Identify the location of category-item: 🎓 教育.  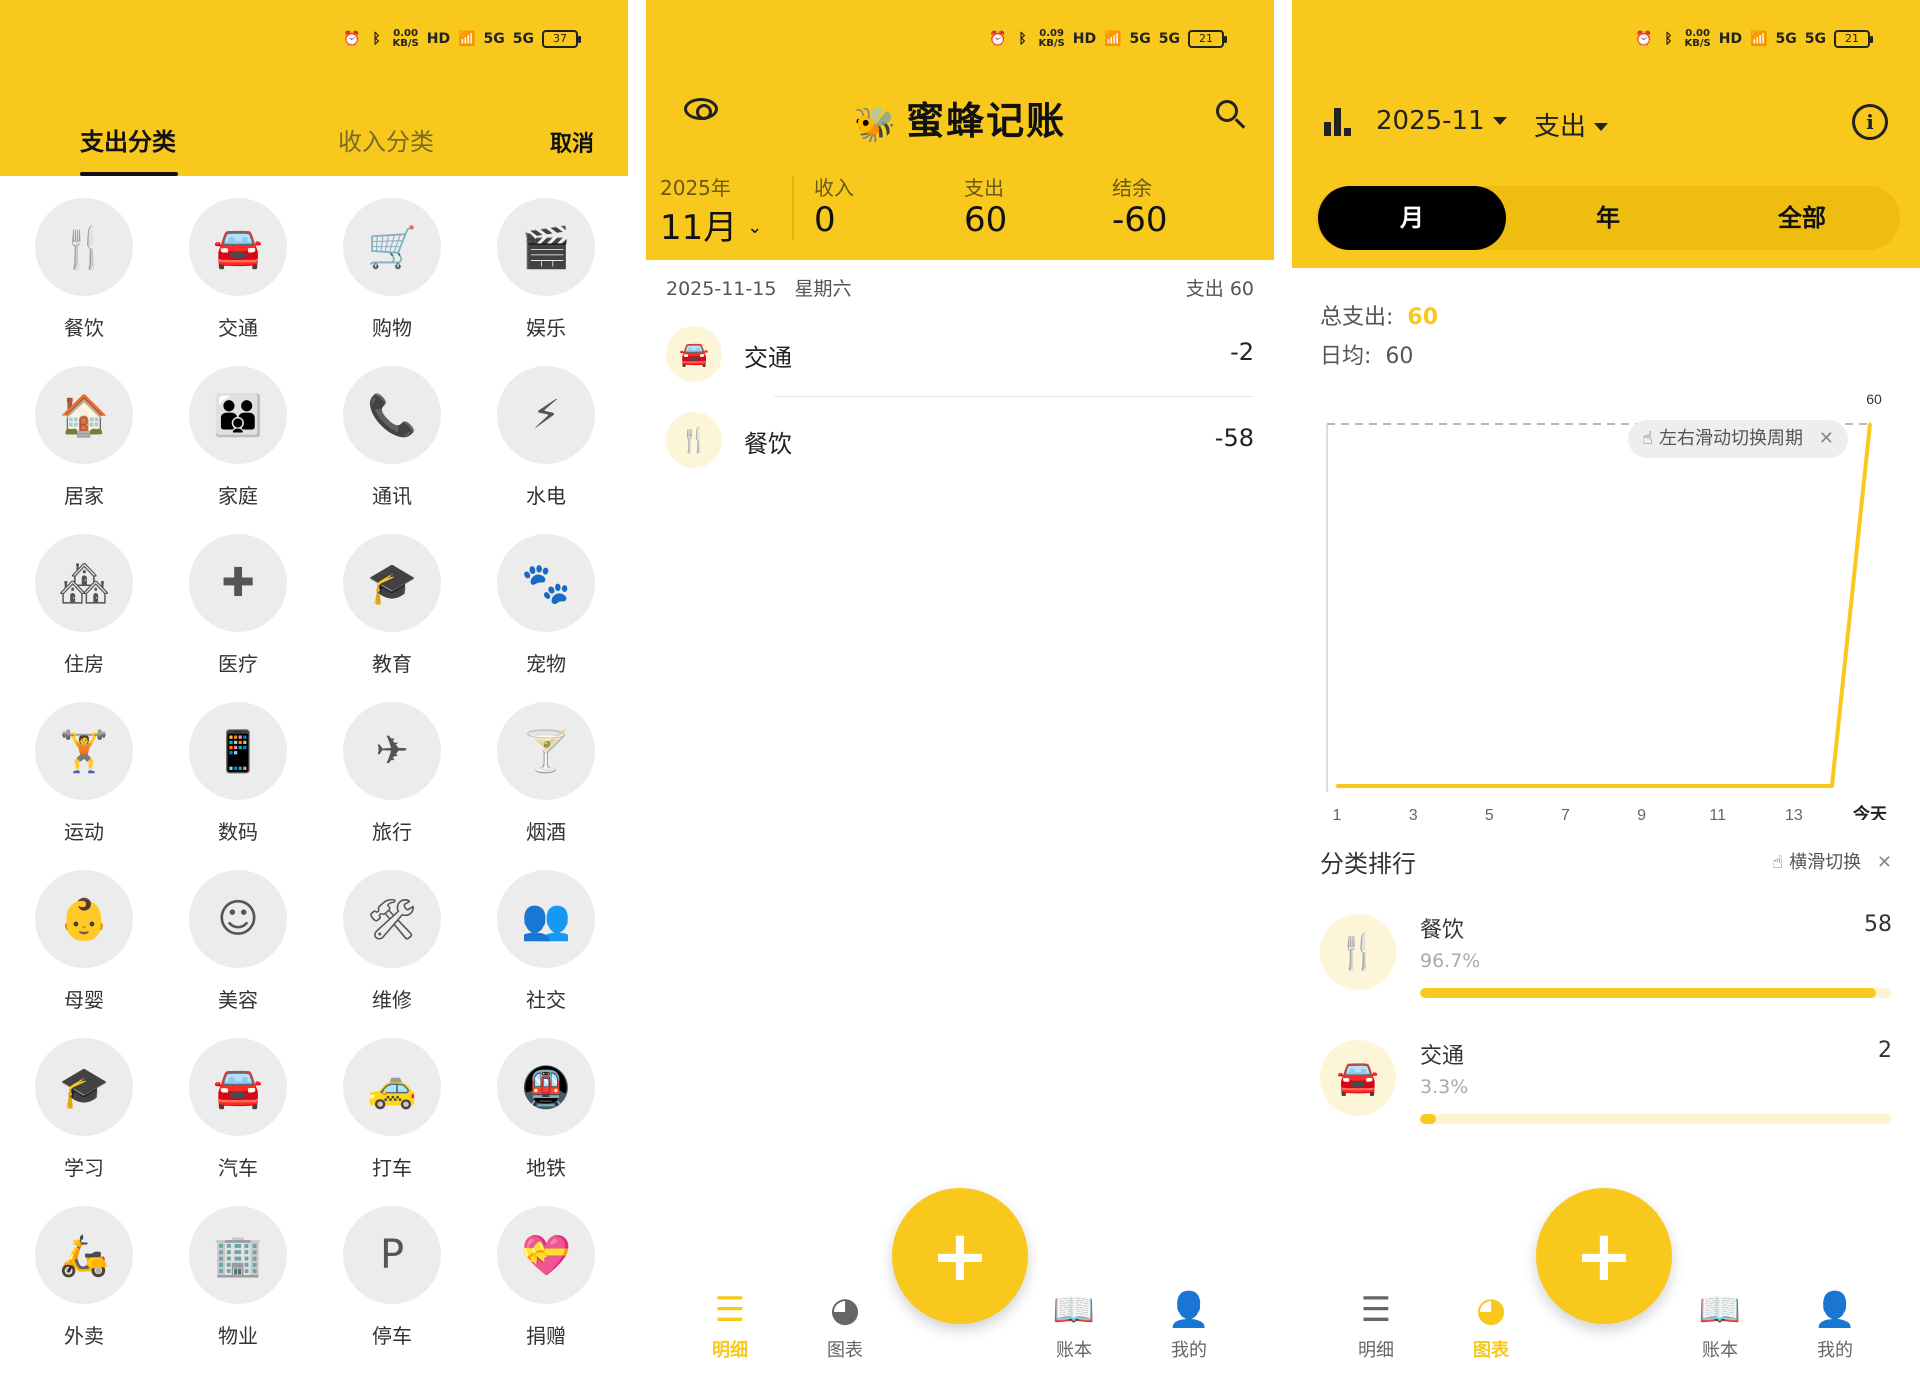
(392, 605).